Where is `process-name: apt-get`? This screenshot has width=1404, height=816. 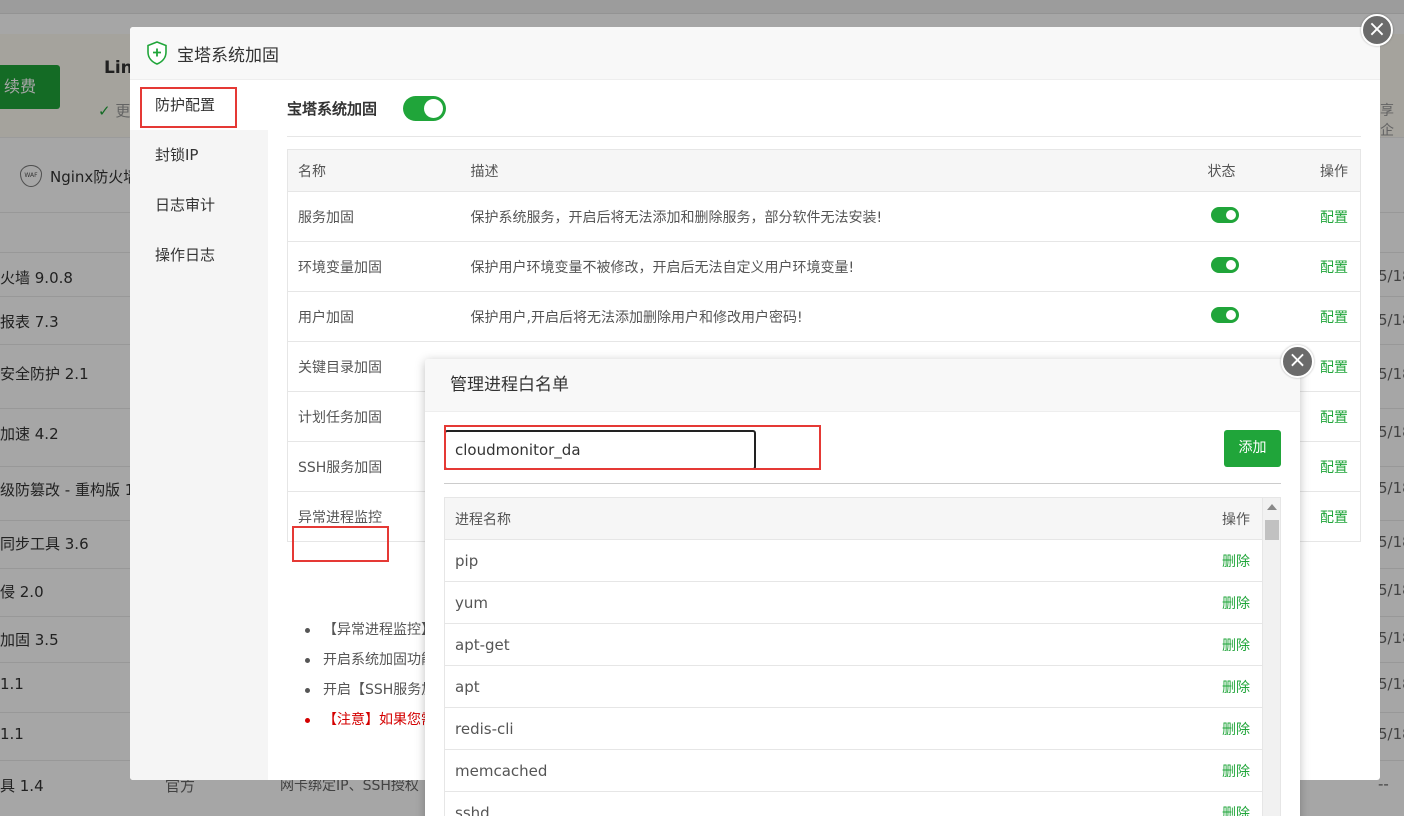 process-name: apt-get is located at coordinates (482, 644).